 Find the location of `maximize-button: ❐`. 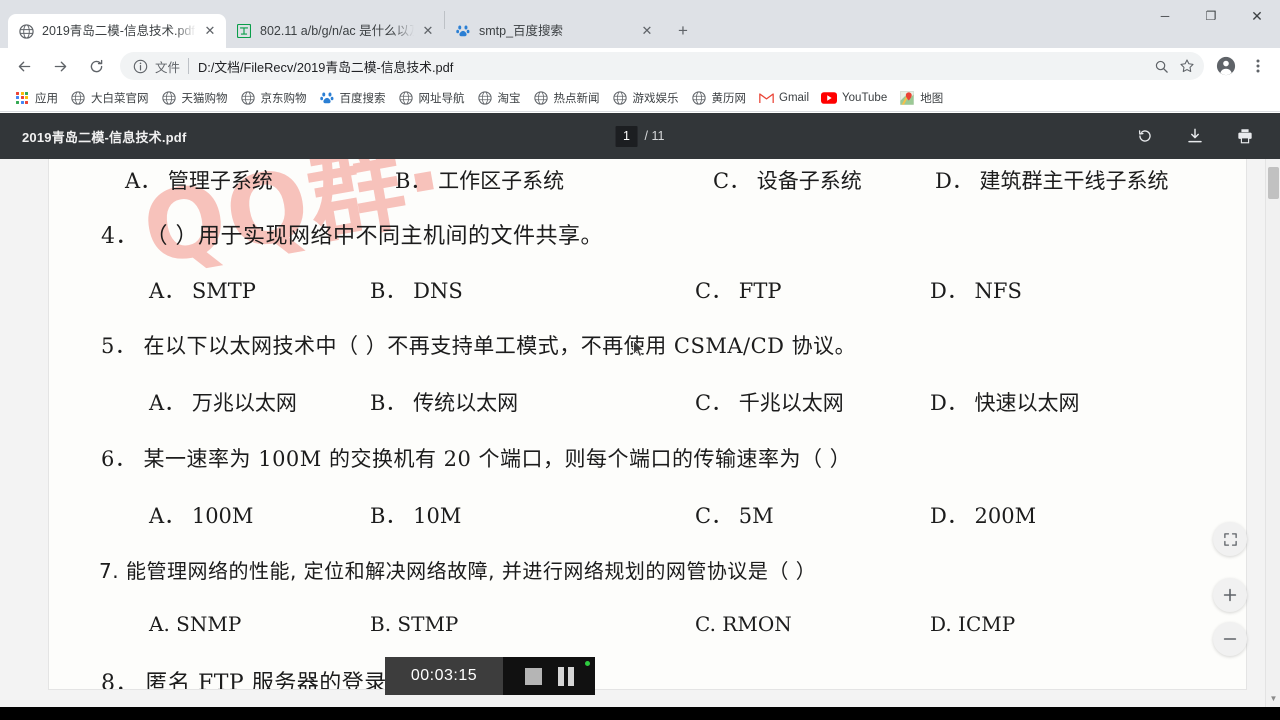

maximize-button: ❐ is located at coordinates (1211, 16).